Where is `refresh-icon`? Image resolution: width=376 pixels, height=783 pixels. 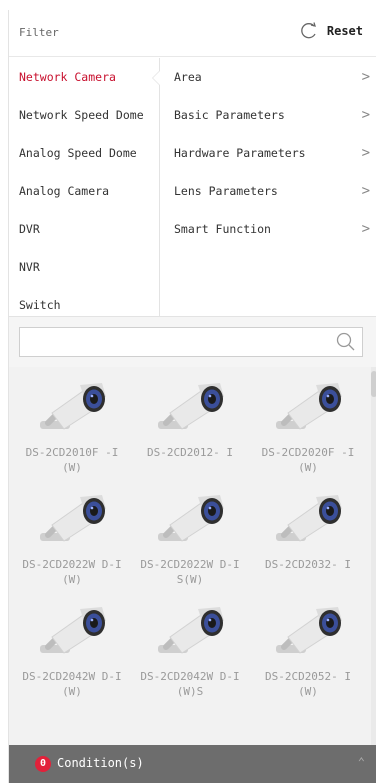 refresh-icon is located at coordinates (309, 31).